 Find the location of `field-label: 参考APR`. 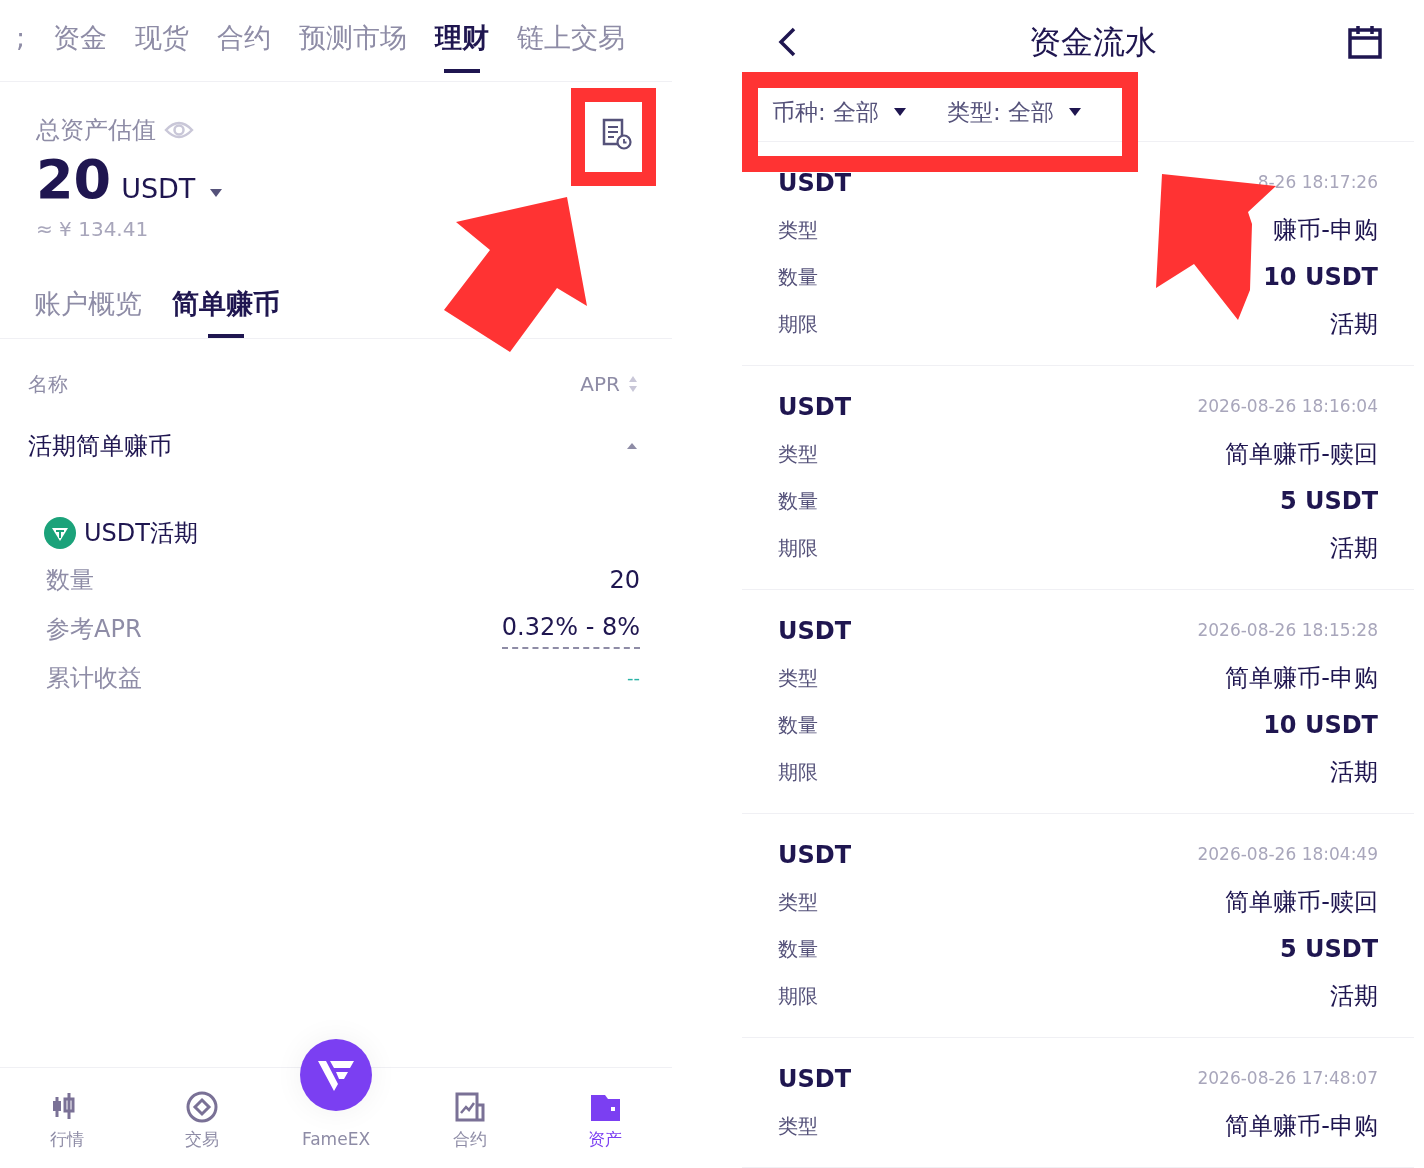

field-label: 参考APR is located at coordinates (94, 629).